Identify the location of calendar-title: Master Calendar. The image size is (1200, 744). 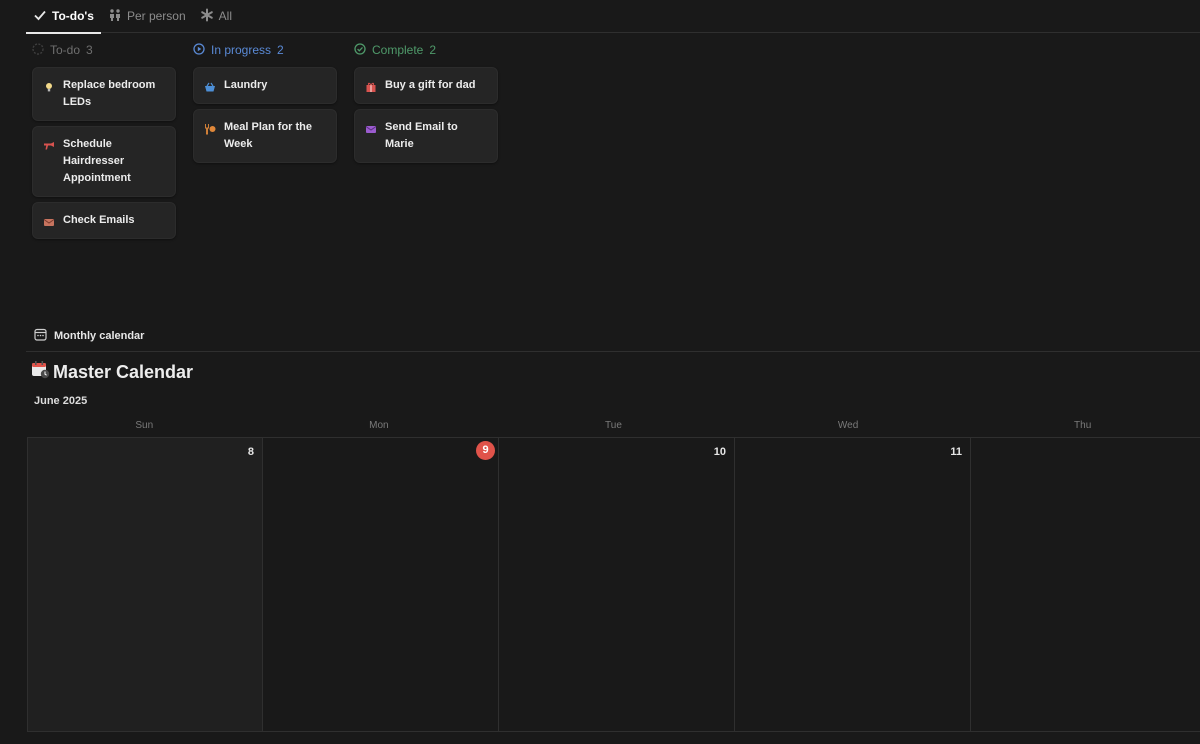
(112, 372).